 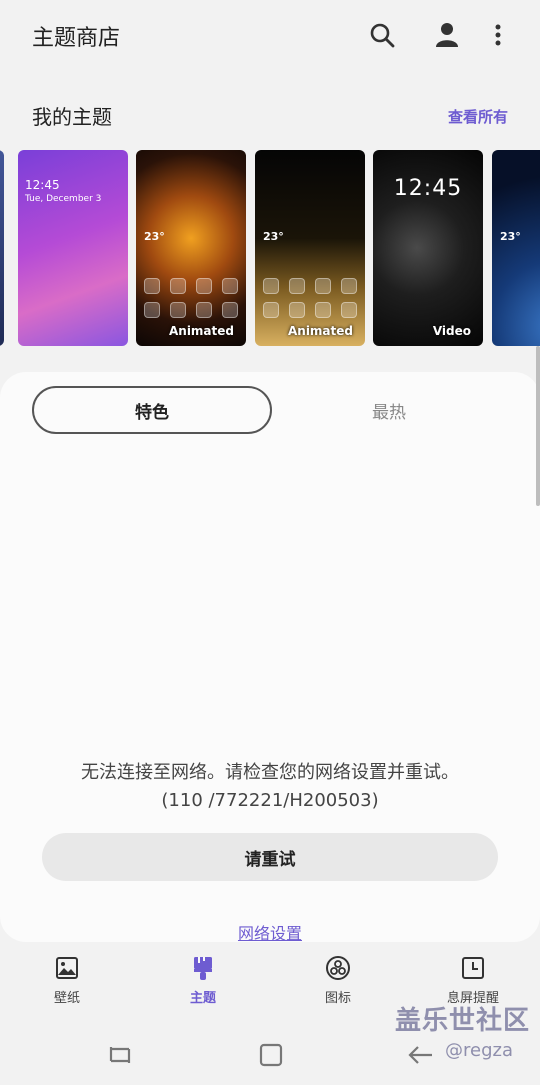 What do you see at coordinates (270, 772) in the screenshot?
I see `error-message: 无法连接至网络。请检查您的网络设置并重试。` at bounding box center [270, 772].